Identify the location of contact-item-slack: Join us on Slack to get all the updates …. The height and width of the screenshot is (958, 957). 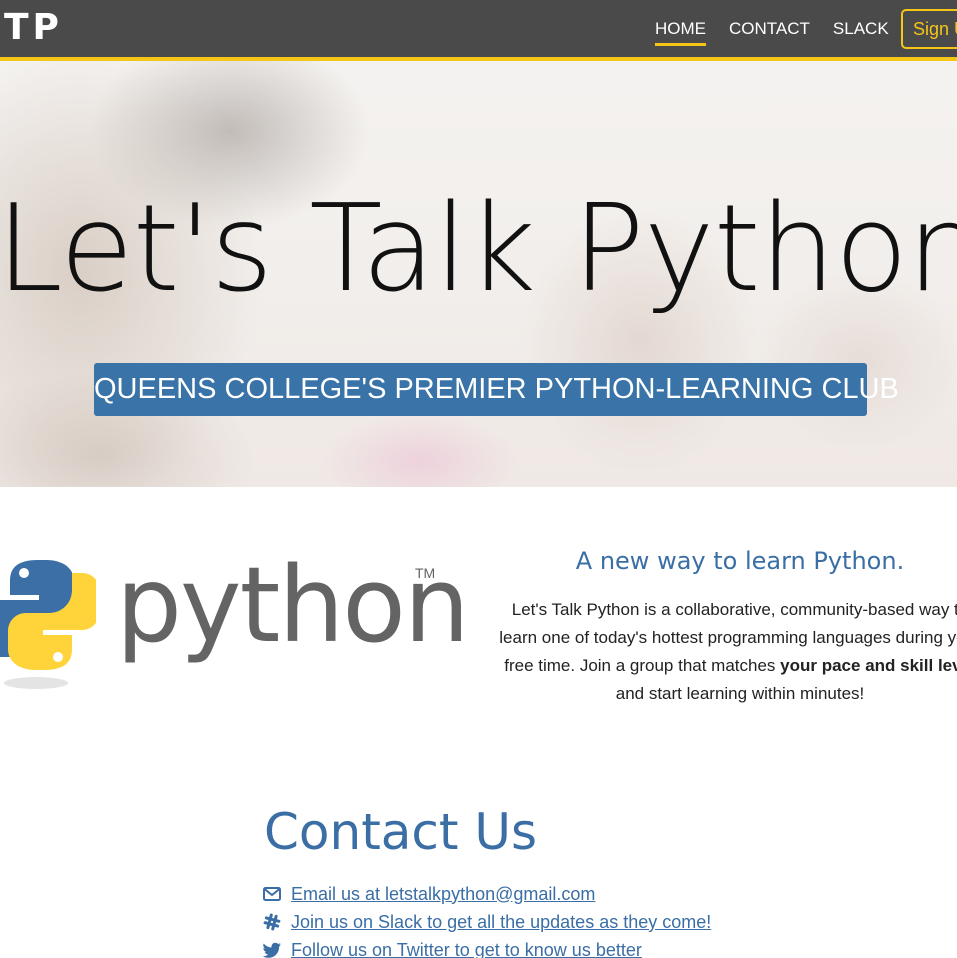
(486, 922).